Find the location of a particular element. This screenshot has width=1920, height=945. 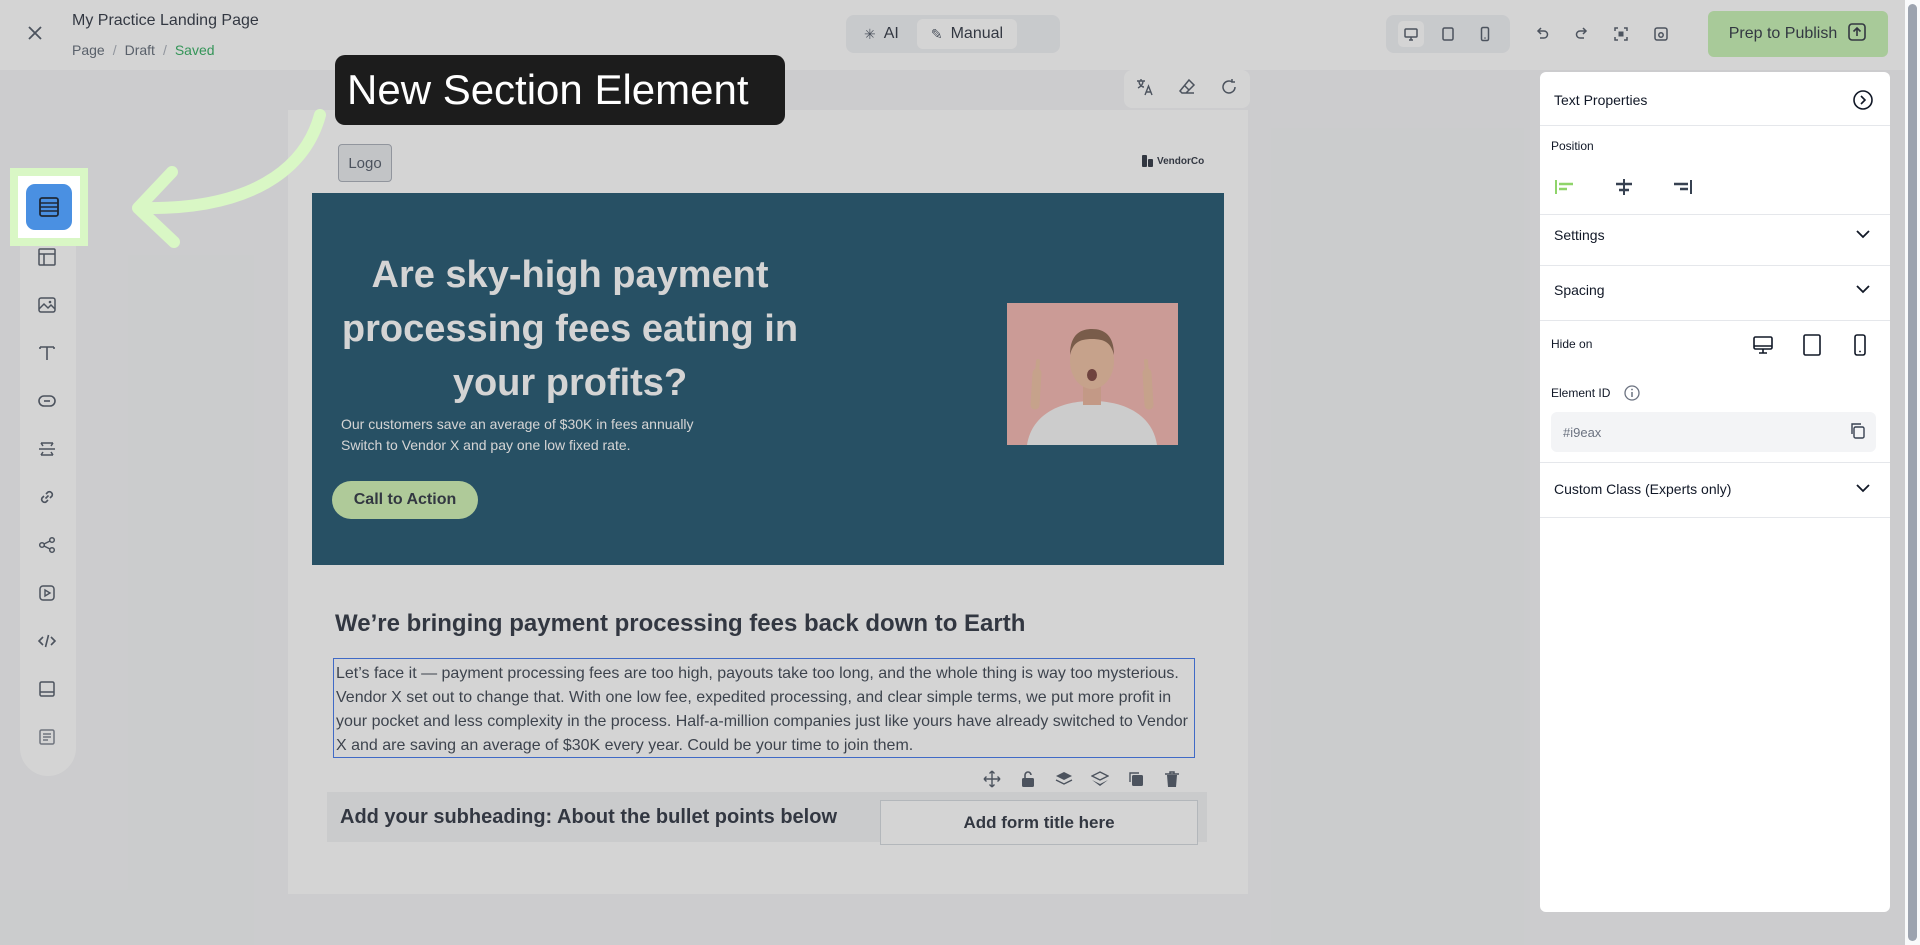

breadcrumb: Page / Draft / Saved is located at coordinates (143, 50).